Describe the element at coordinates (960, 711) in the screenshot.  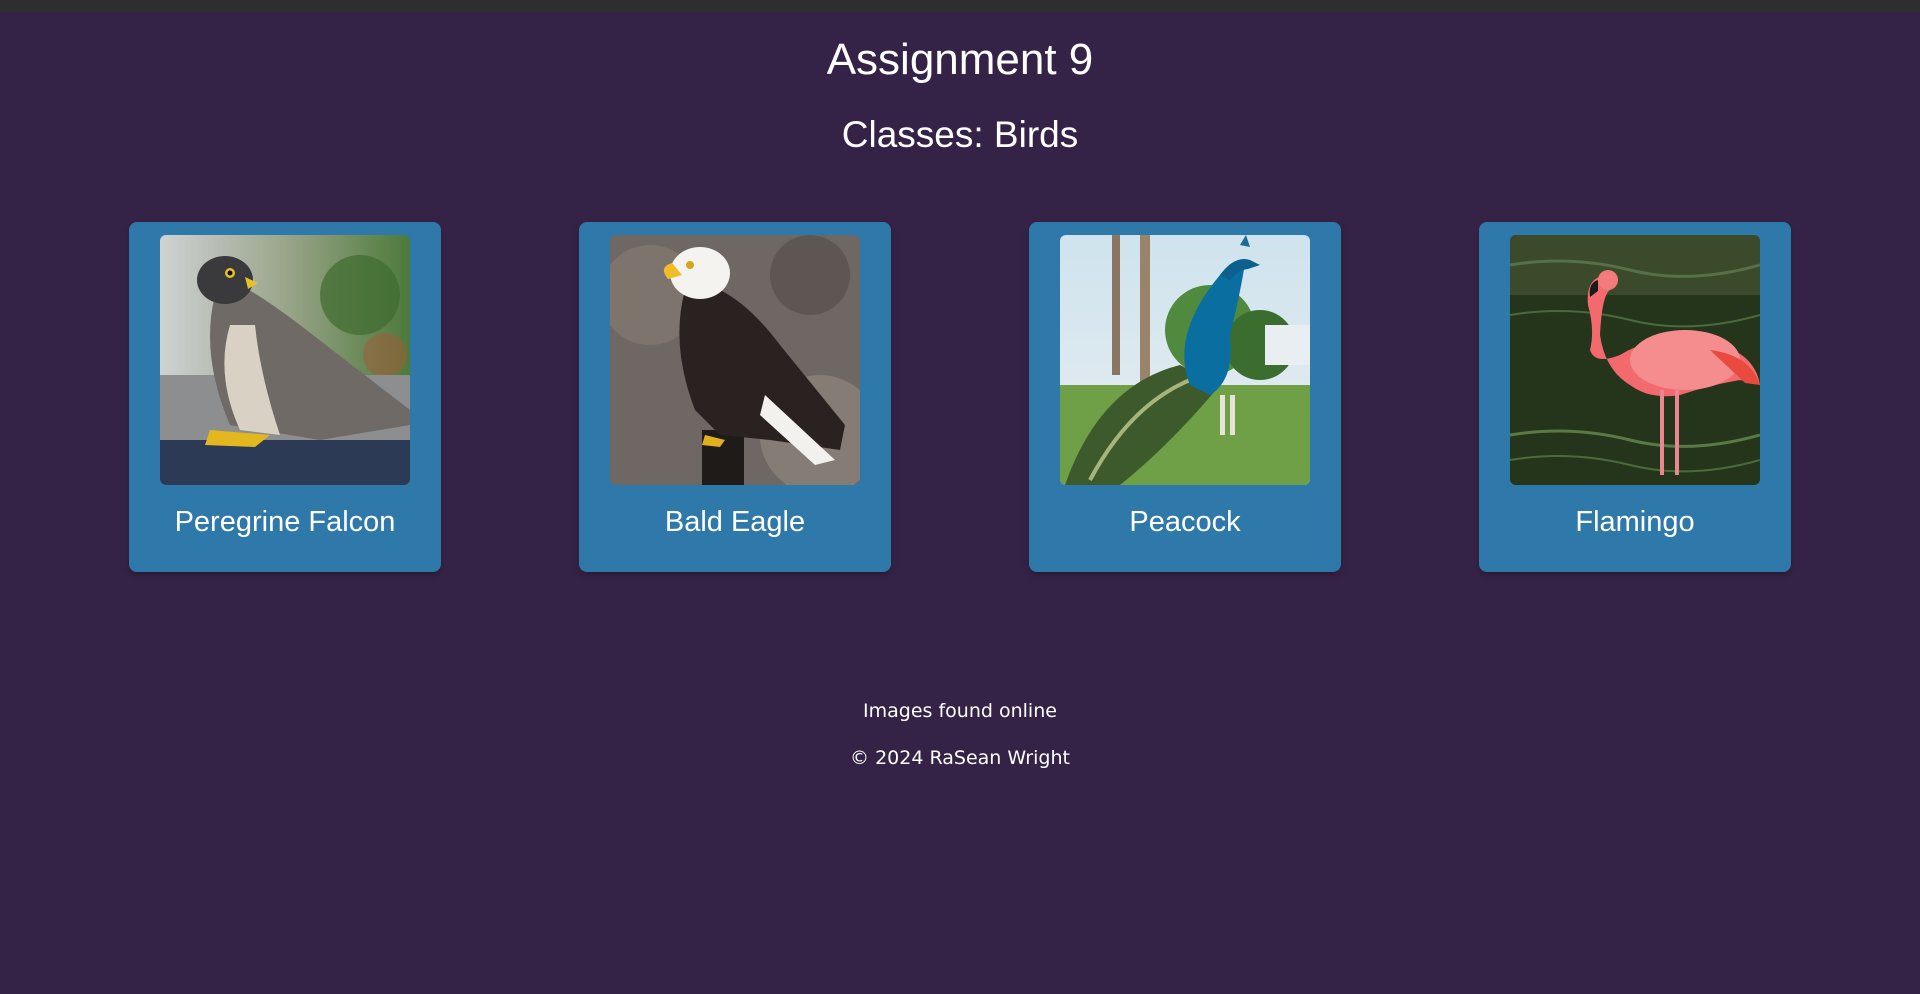
I see `footer-note: Images found online` at that location.